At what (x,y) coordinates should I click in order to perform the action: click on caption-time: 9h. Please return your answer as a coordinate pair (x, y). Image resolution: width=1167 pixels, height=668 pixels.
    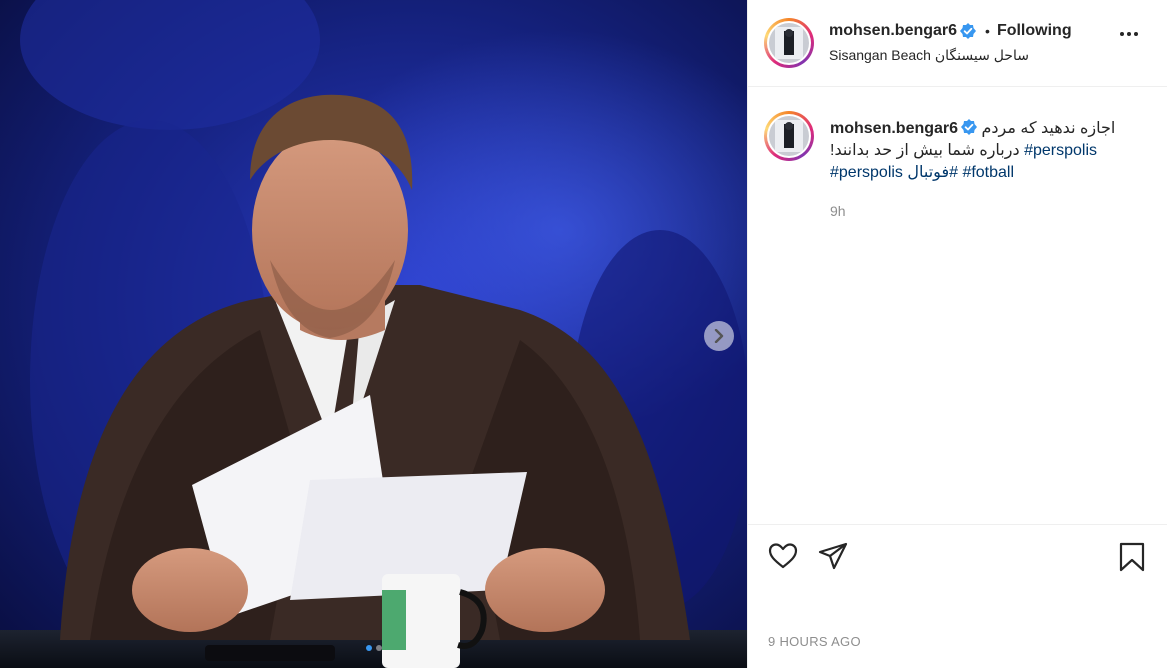
    Looking at the image, I should click on (838, 211).